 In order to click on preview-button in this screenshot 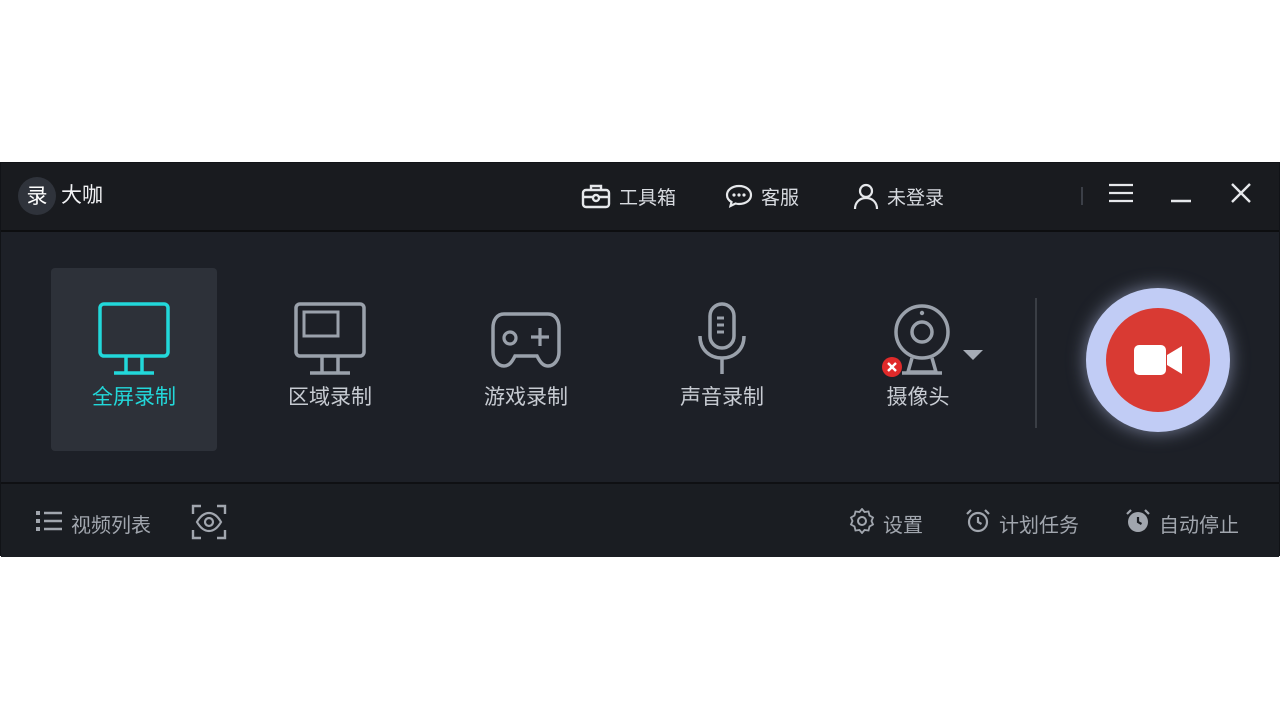, I will do `click(209, 522)`.